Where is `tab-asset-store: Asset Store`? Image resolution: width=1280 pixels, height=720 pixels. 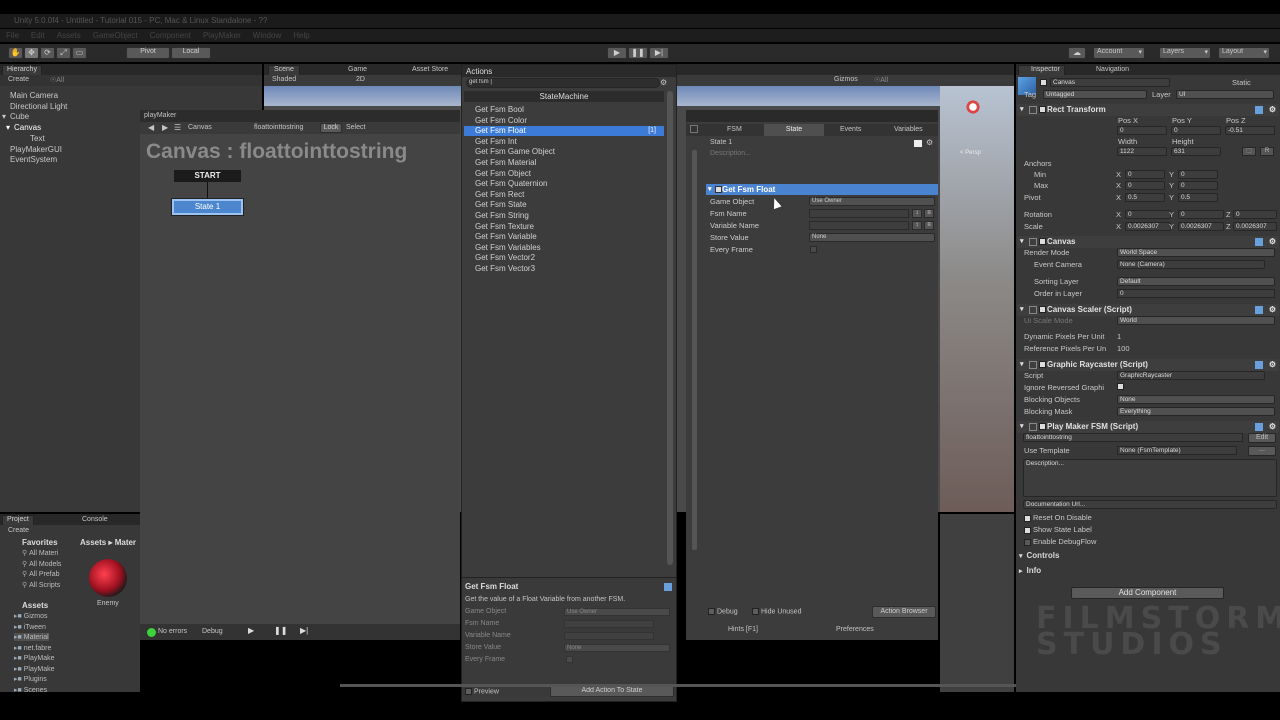 tab-asset-store: Asset Store is located at coordinates (430, 69).